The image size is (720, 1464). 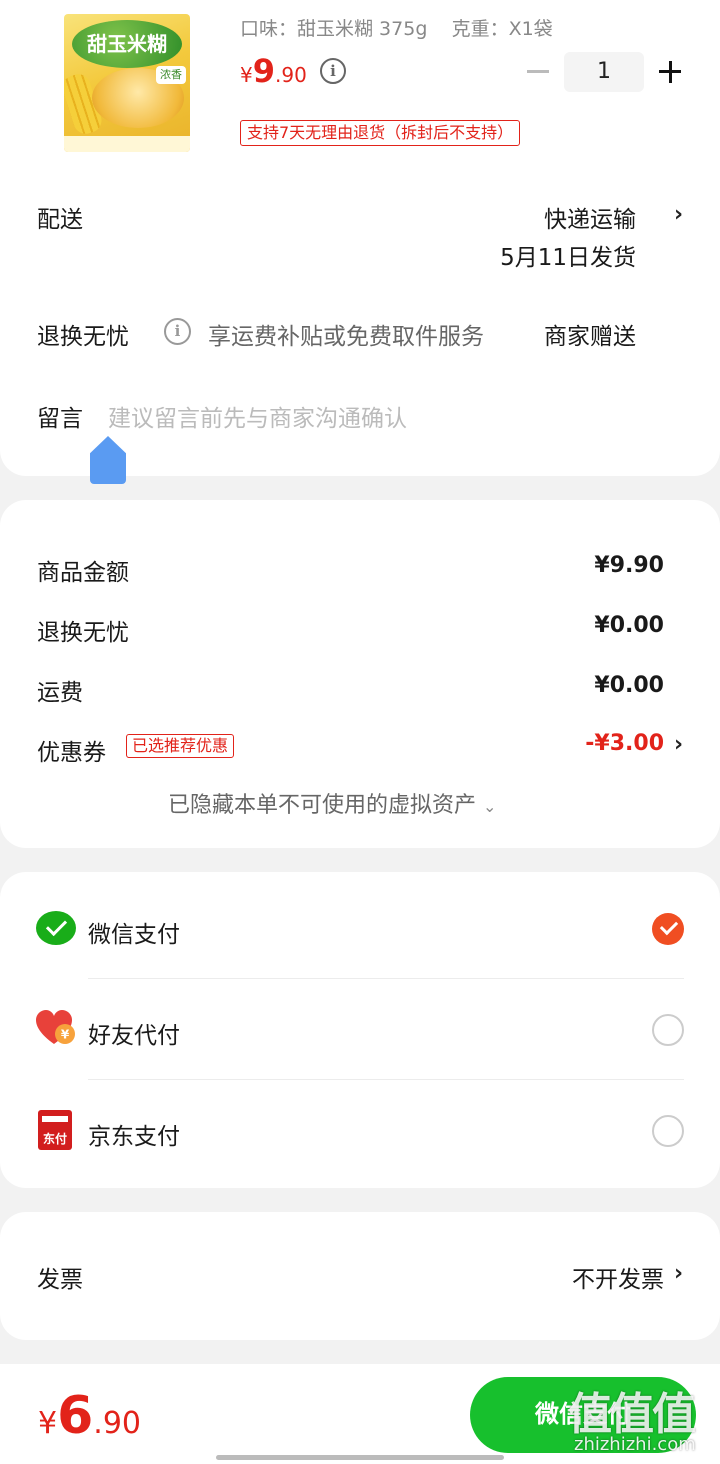 What do you see at coordinates (71, 753) in the screenshot?
I see `coupon-label: 优惠券` at bounding box center [71, 753].